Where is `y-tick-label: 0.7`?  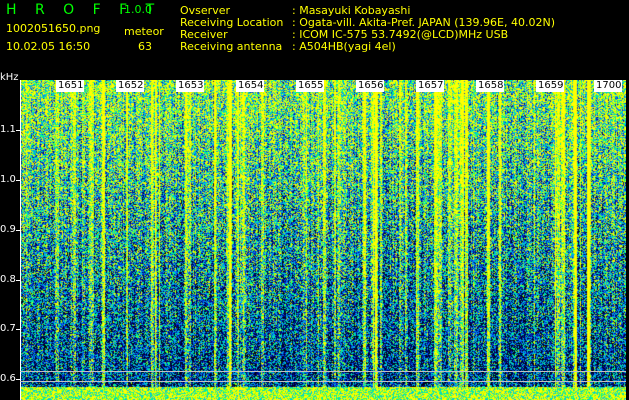
y-tick-label: 0.7 is located at coordinates (8, 328).